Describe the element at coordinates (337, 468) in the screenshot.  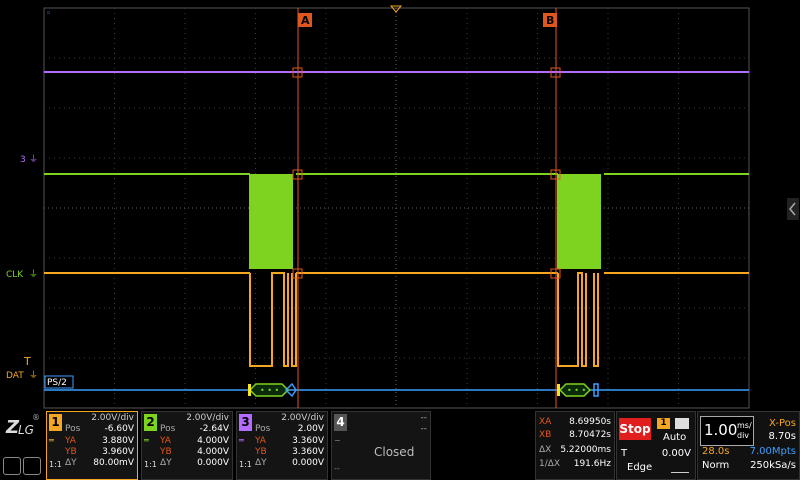
I see `ch4-dash: --` at that location.